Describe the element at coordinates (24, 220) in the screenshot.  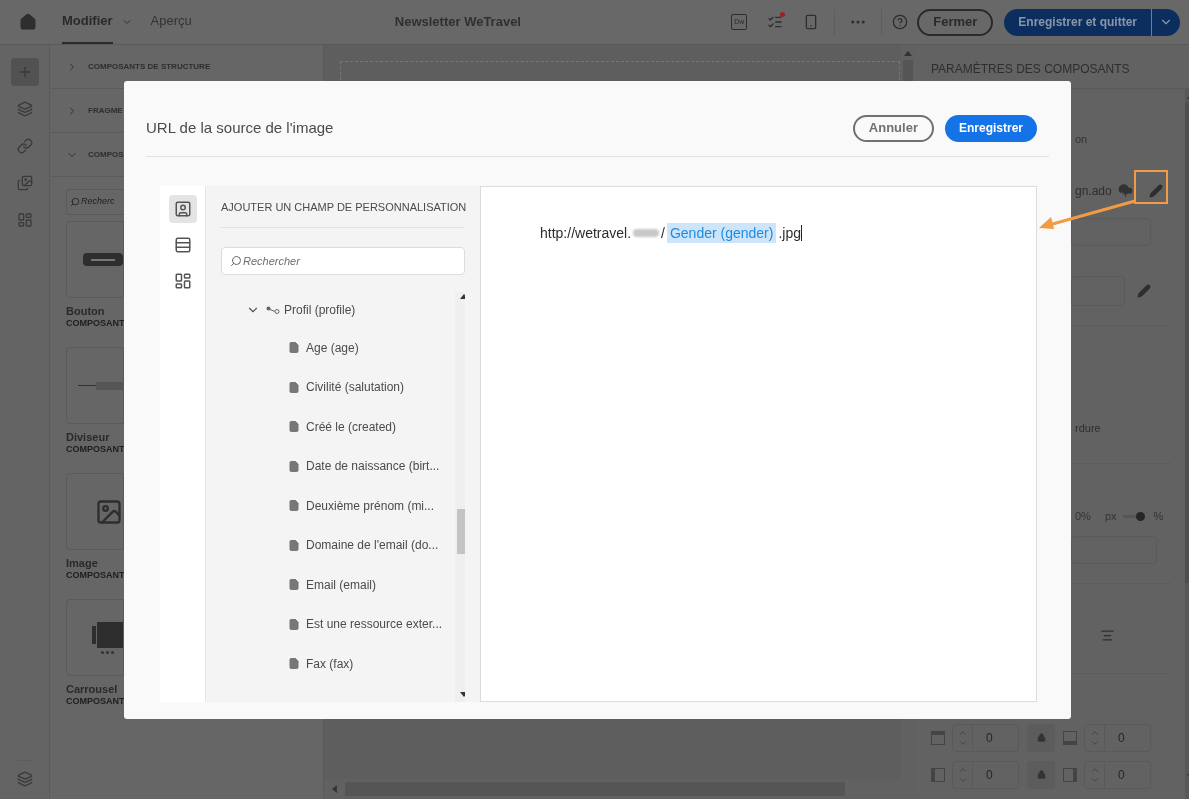
I see `grid-icon` at that location.